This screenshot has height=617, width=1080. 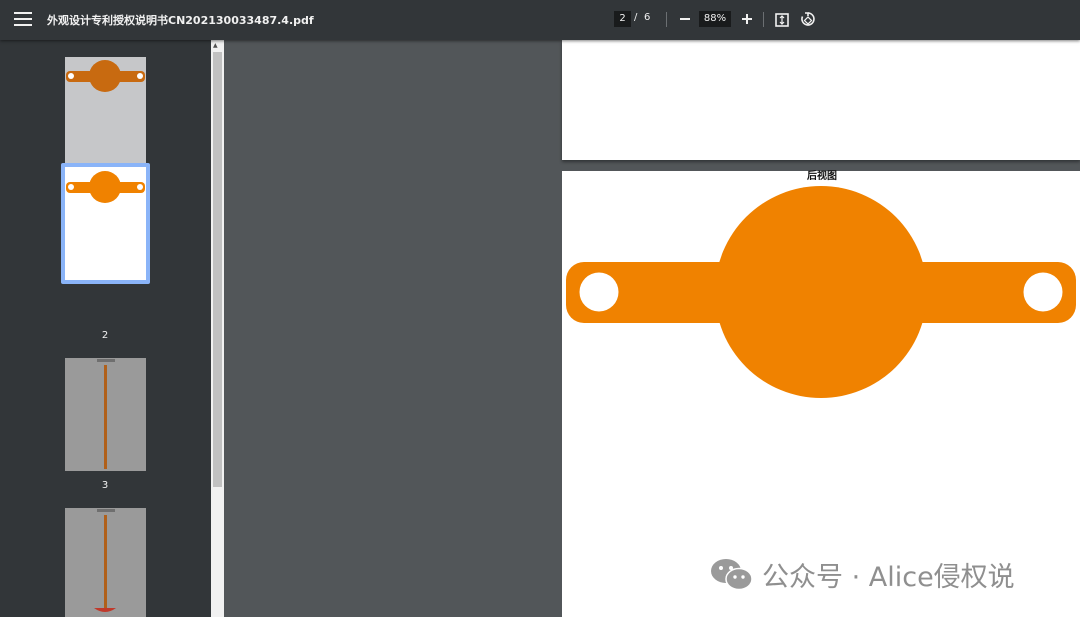 What do you see at coordinates (217, 269) in the screenshot?
I see `sidebar-scrollbar-thumb` at bounding box center [217, 269].